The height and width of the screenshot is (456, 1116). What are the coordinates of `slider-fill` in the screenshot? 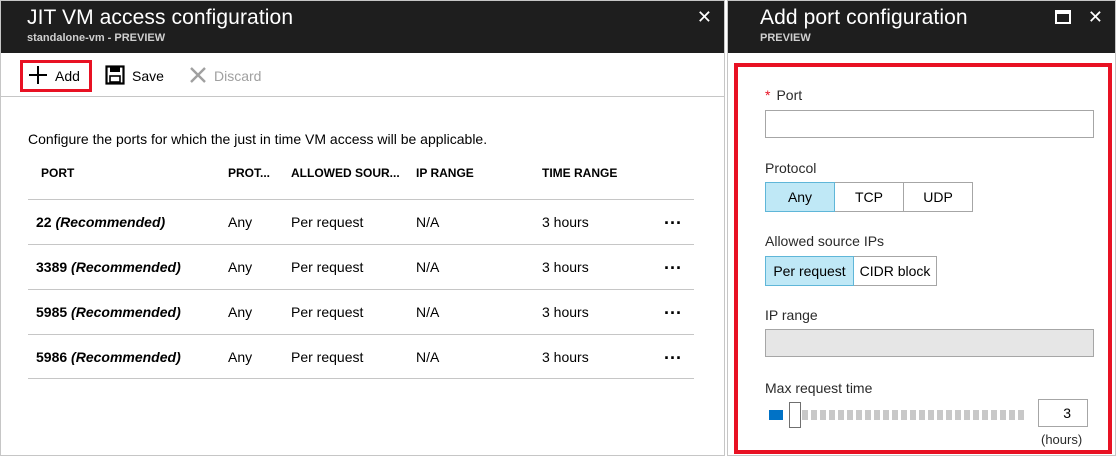 It's located at (776, 415).